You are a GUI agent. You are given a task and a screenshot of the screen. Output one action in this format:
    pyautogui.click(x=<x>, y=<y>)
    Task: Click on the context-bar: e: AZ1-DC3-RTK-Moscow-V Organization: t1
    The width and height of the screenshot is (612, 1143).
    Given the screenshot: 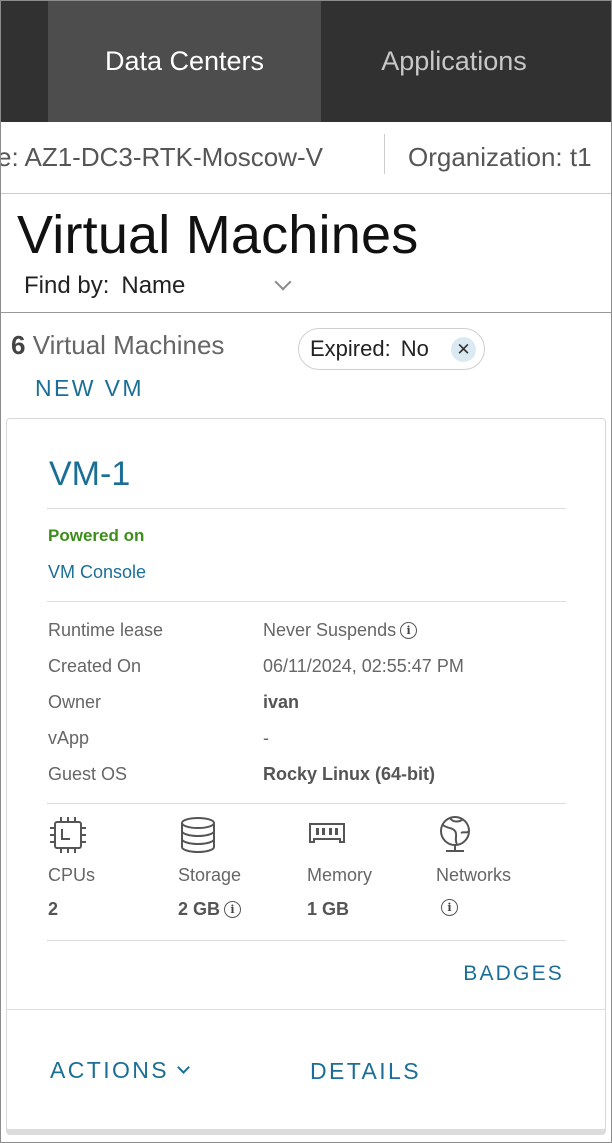 What is the action you would take?
    pyautogui.click(x=306, y=158)
    